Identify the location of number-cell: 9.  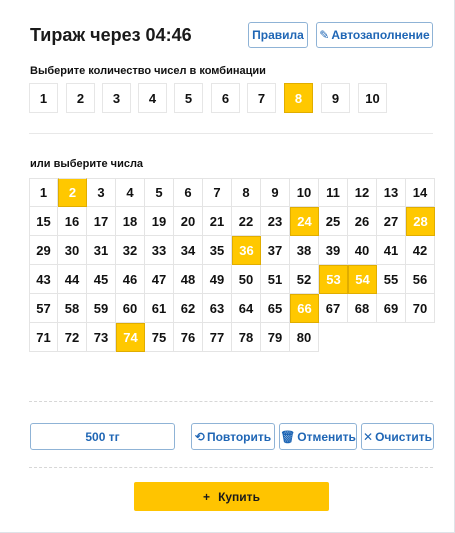
(275, 192).